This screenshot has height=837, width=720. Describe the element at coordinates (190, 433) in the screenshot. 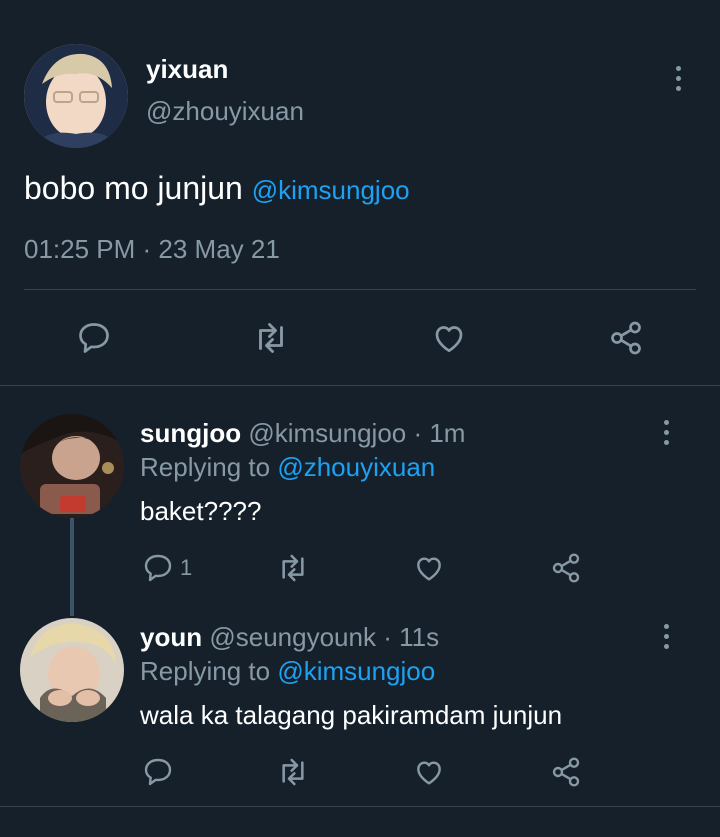

I see `reply-display-name: sungjoo` at that location.